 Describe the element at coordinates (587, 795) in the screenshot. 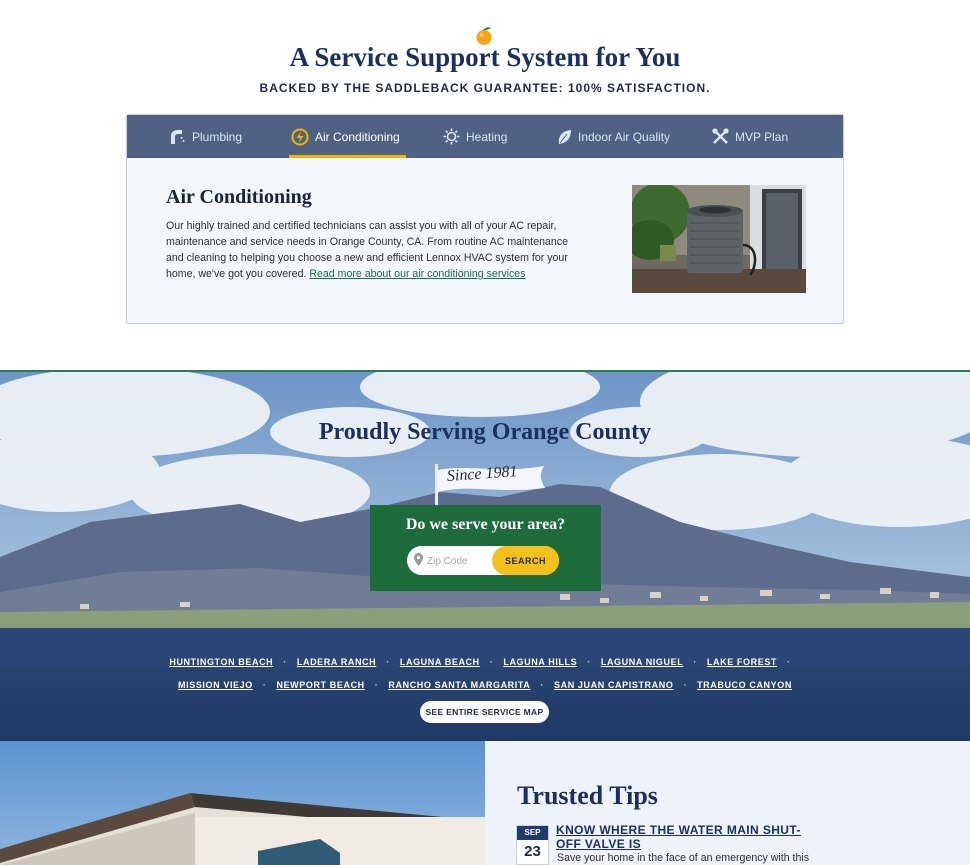

I see `tips-title: Trusted Tips` at that location.